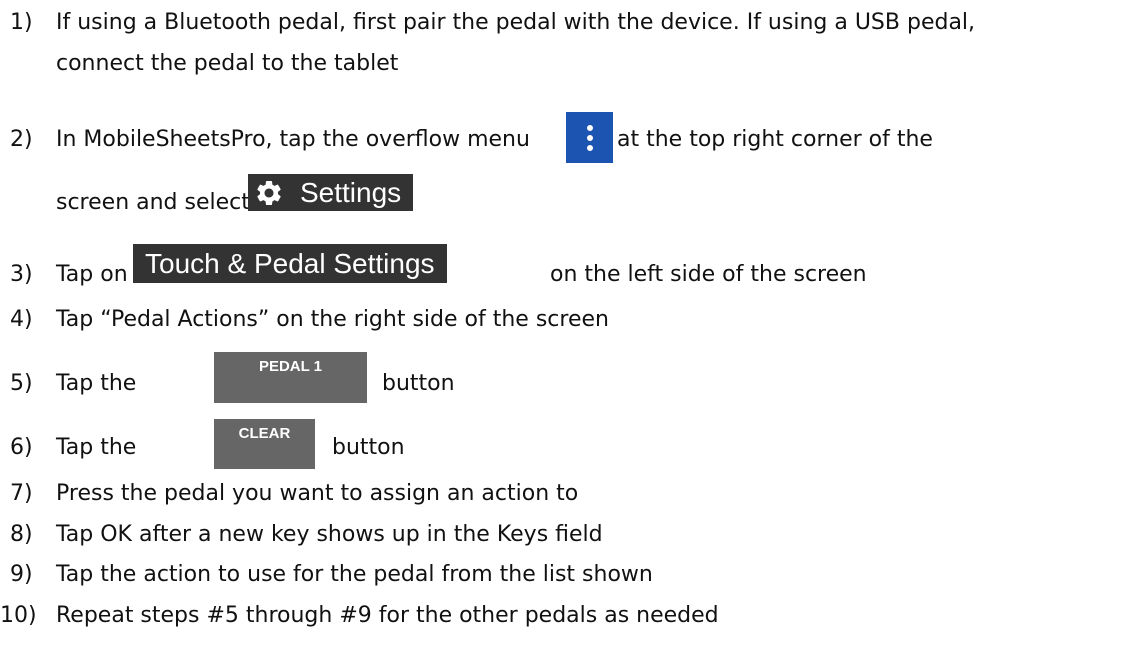  What do you see at coordinates (290, 366) in the screenshot?
I see `pedal-1-label: PEDAL 1` at bounding box center [290, 366].